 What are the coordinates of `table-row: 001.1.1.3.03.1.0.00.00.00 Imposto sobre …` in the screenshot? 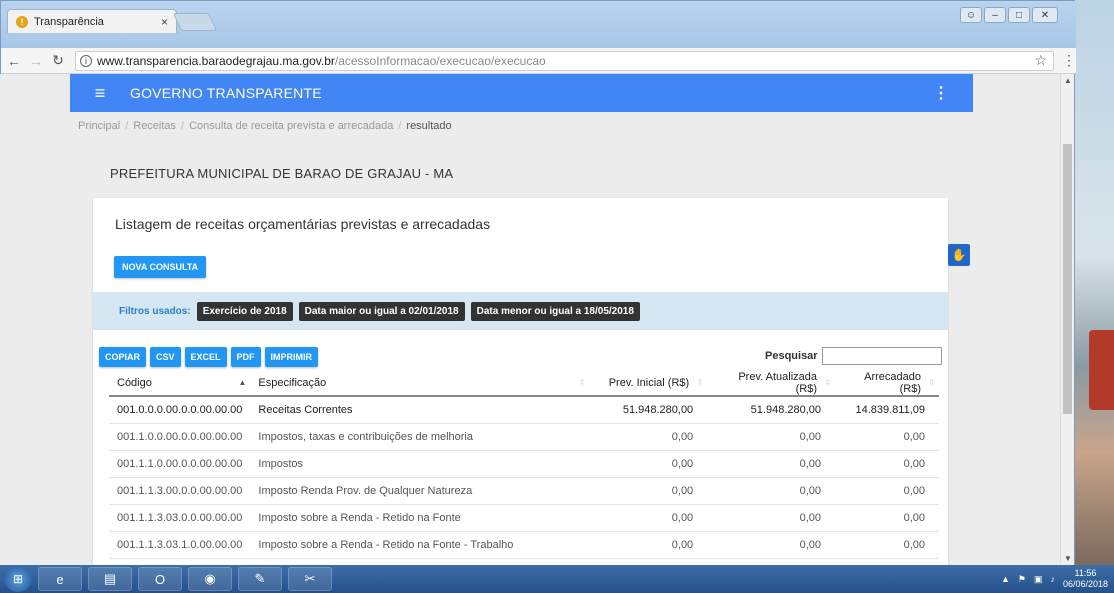 It's located at (524, 545).